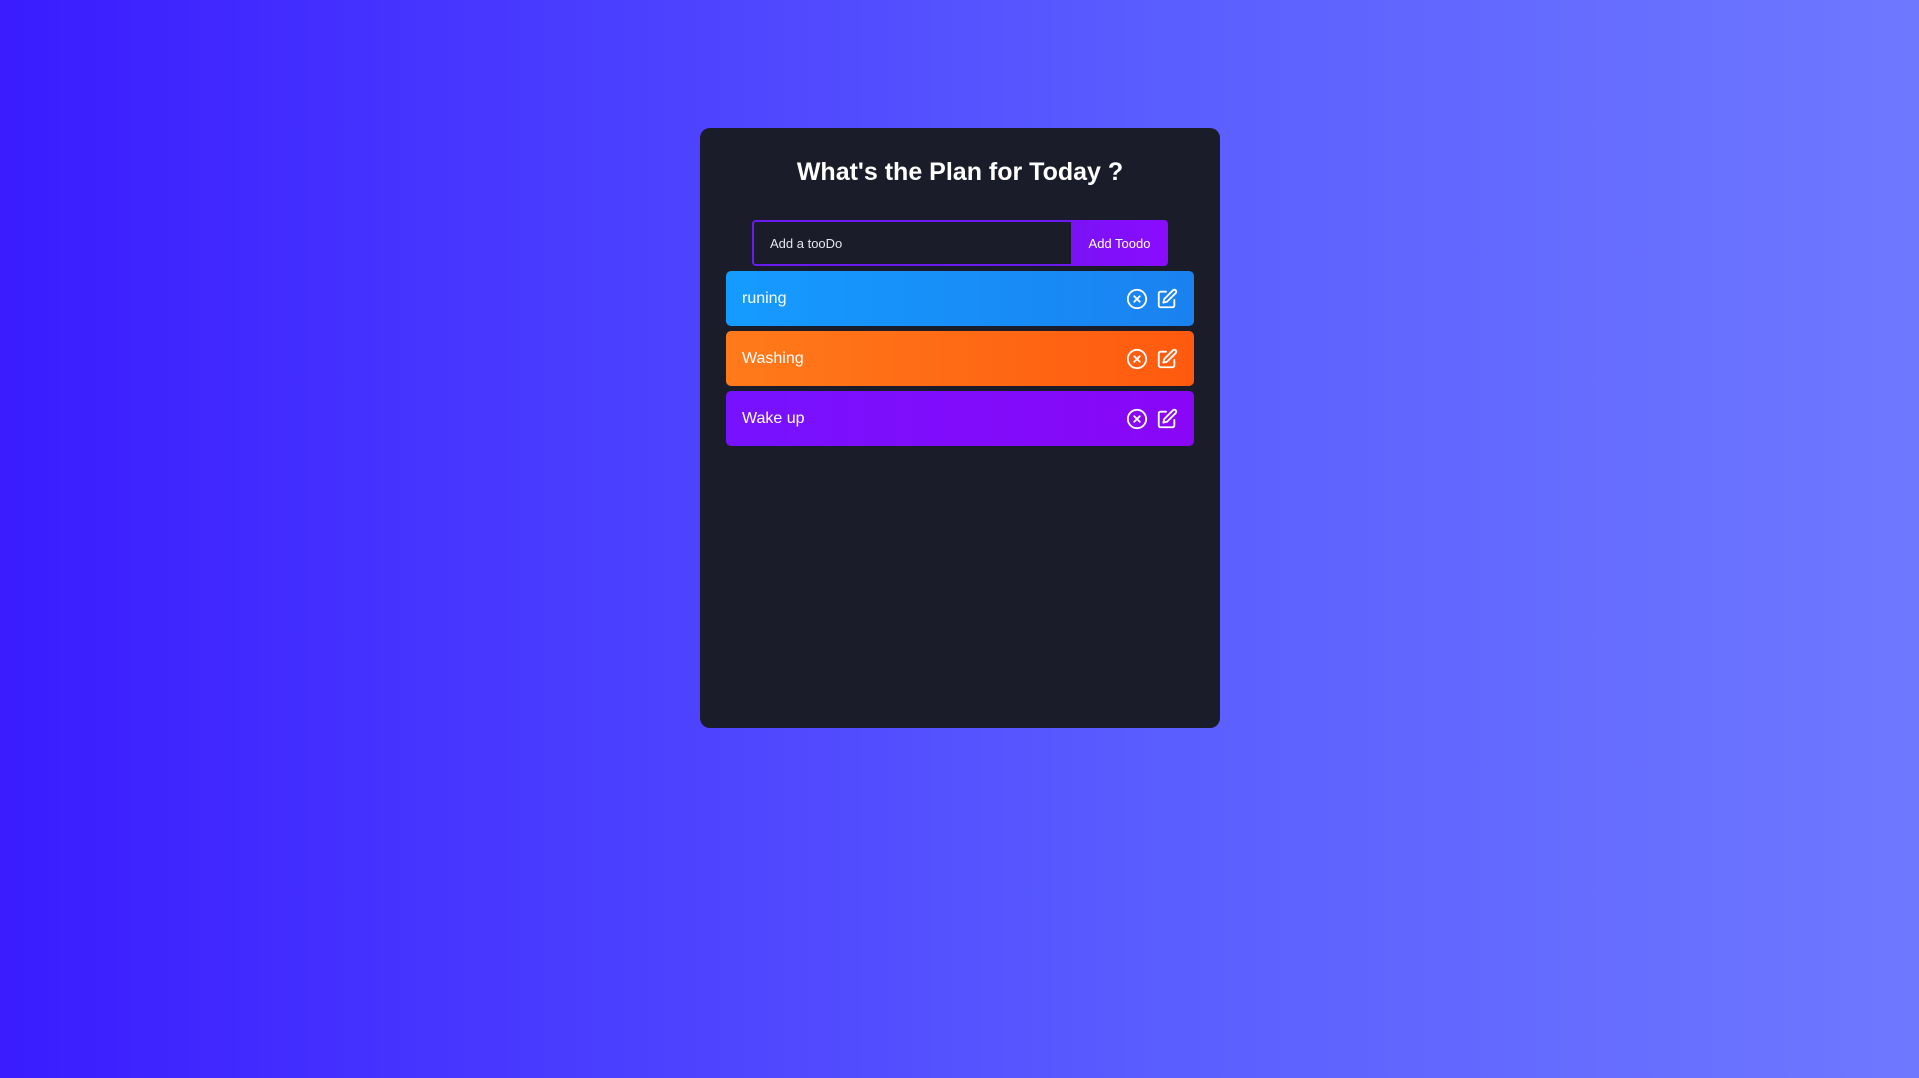  Describe the element at coordinates (960, 172) in the screenshot. I see `page-title: What's the Plan for Today ?` at that location.